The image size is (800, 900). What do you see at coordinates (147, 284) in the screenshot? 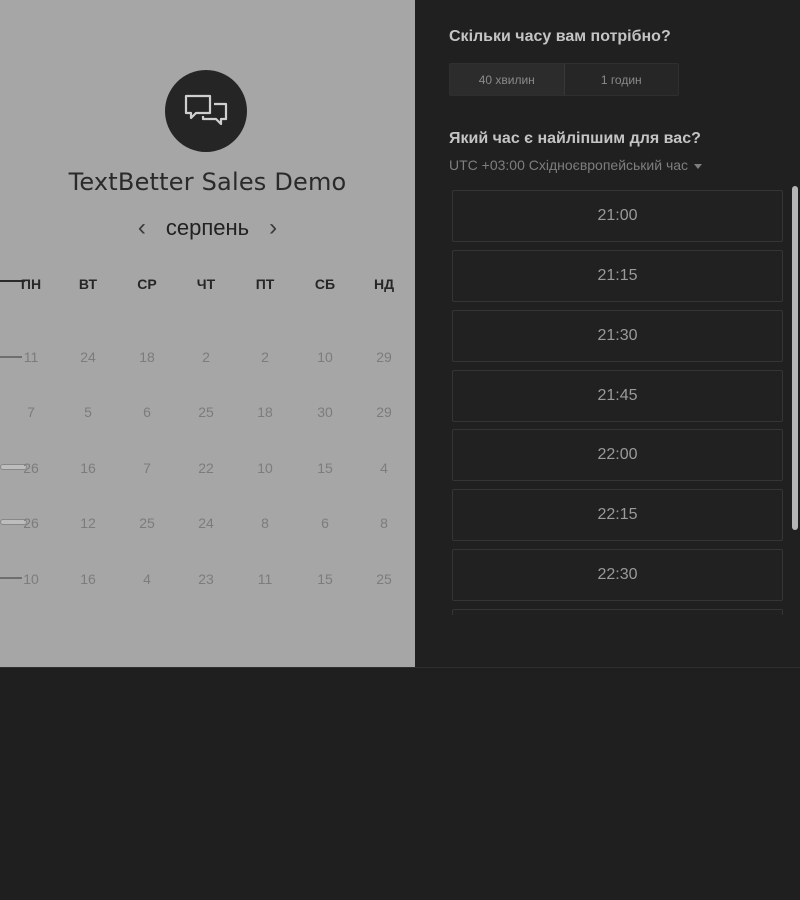
I see `weekday-wed: СР` at bounding box center [147, 284].